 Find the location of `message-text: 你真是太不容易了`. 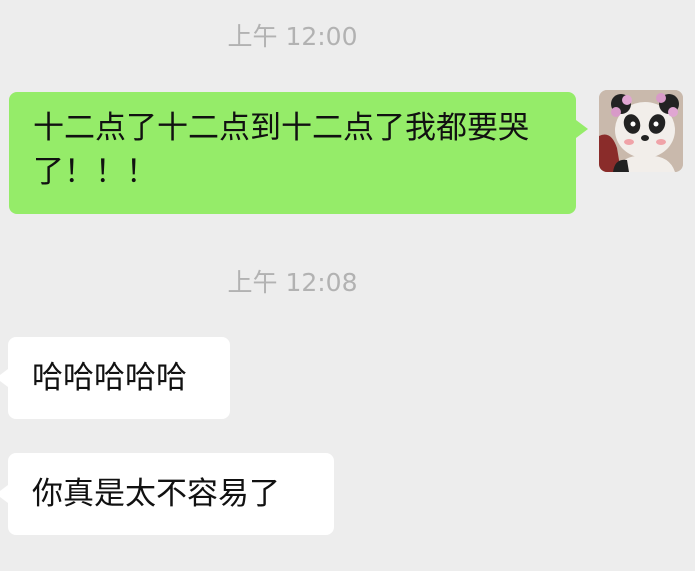

message-text: 你真是太不容易了 is located at coordinates (156, 494).